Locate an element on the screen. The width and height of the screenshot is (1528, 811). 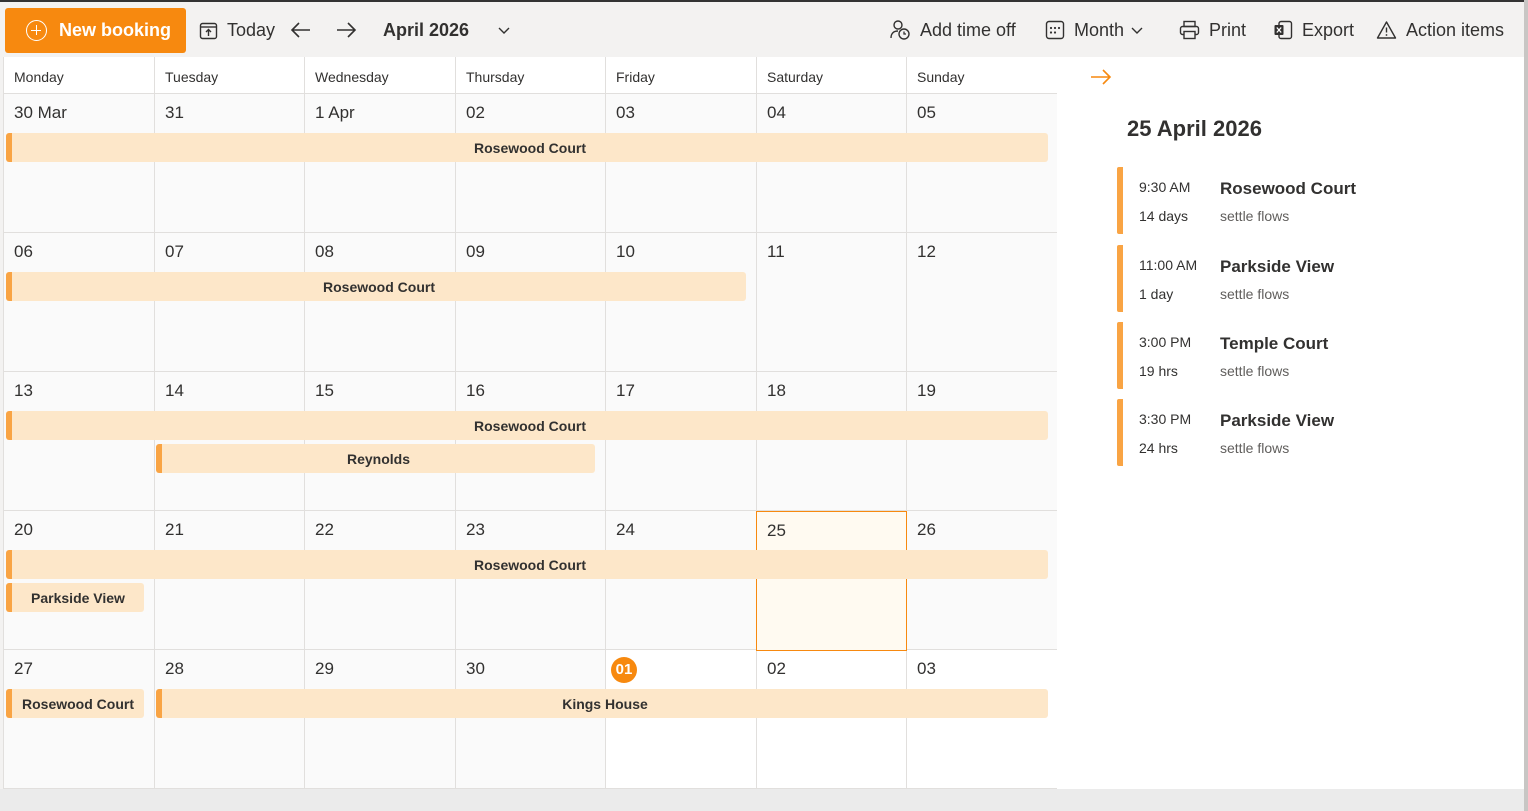
previous-month-button is located at coordinates (305, 30).